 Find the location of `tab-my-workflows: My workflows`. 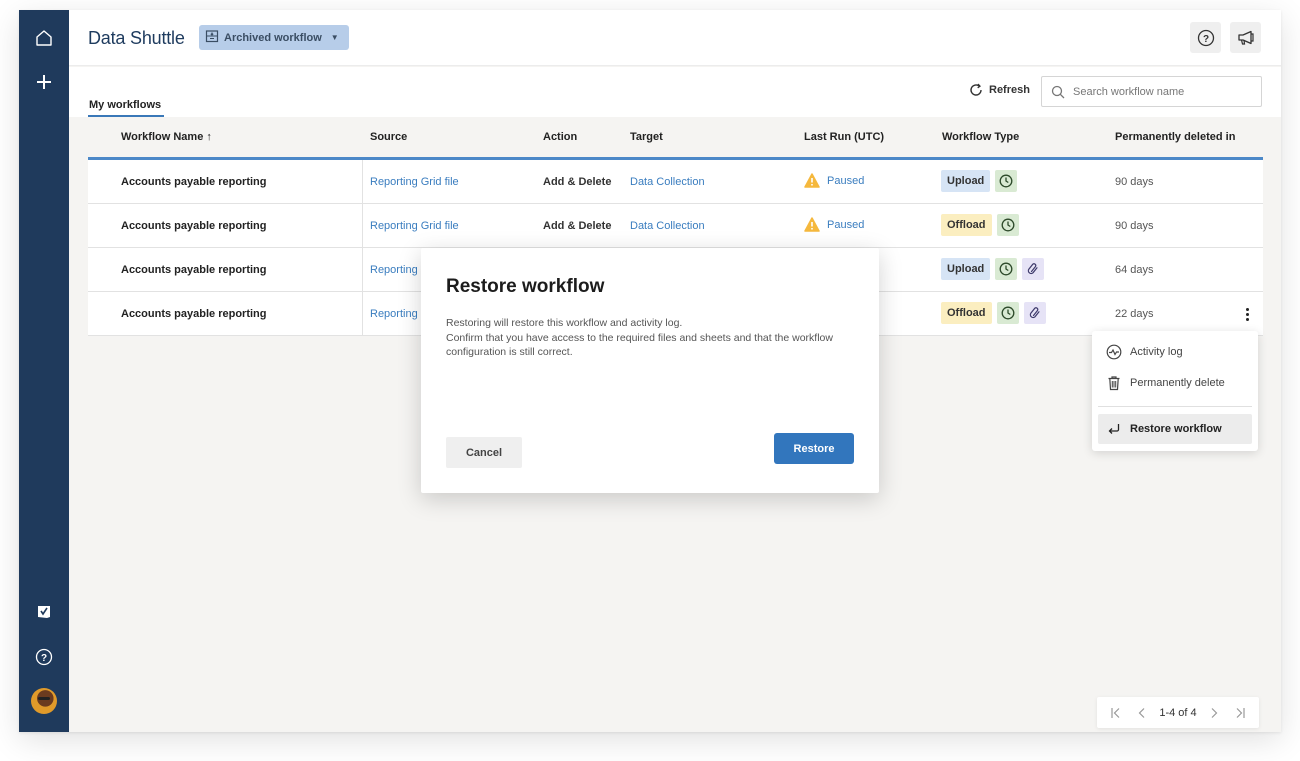

tab-my-workflows: My workflows is located at coordinates (125, 105).